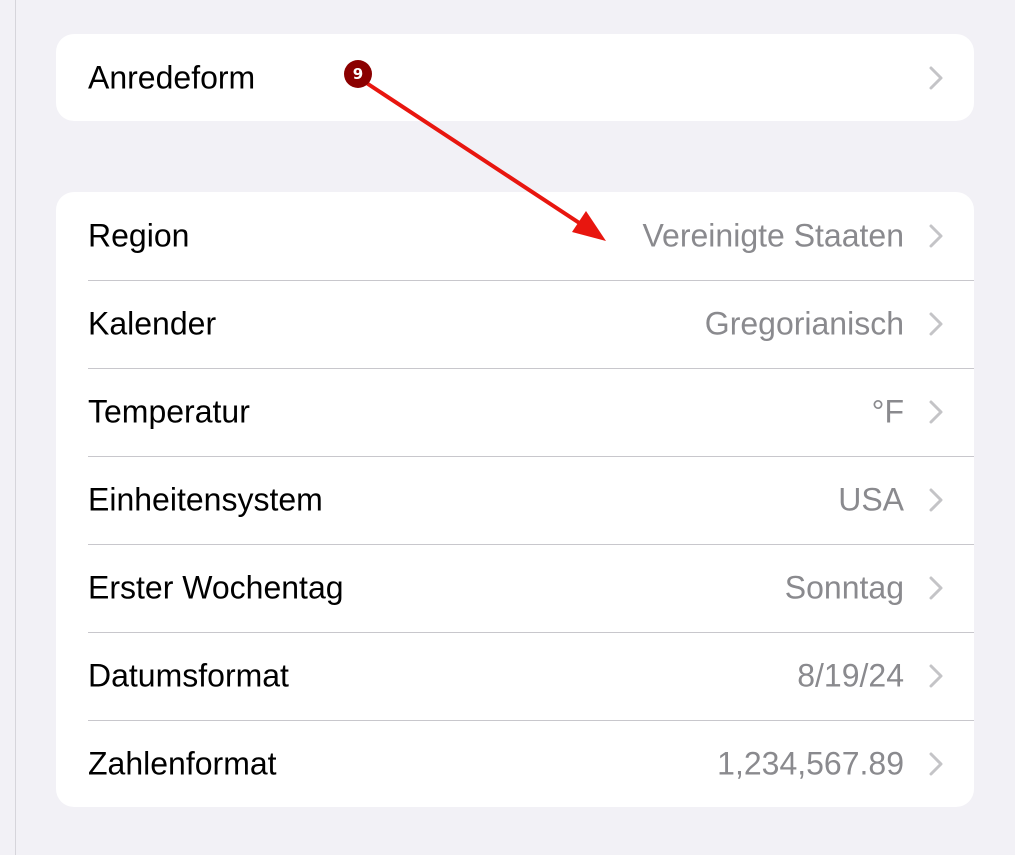 The image size is (1015, 855). I want to click on row-value: Vereinigte Staaten, so click(773, 235).